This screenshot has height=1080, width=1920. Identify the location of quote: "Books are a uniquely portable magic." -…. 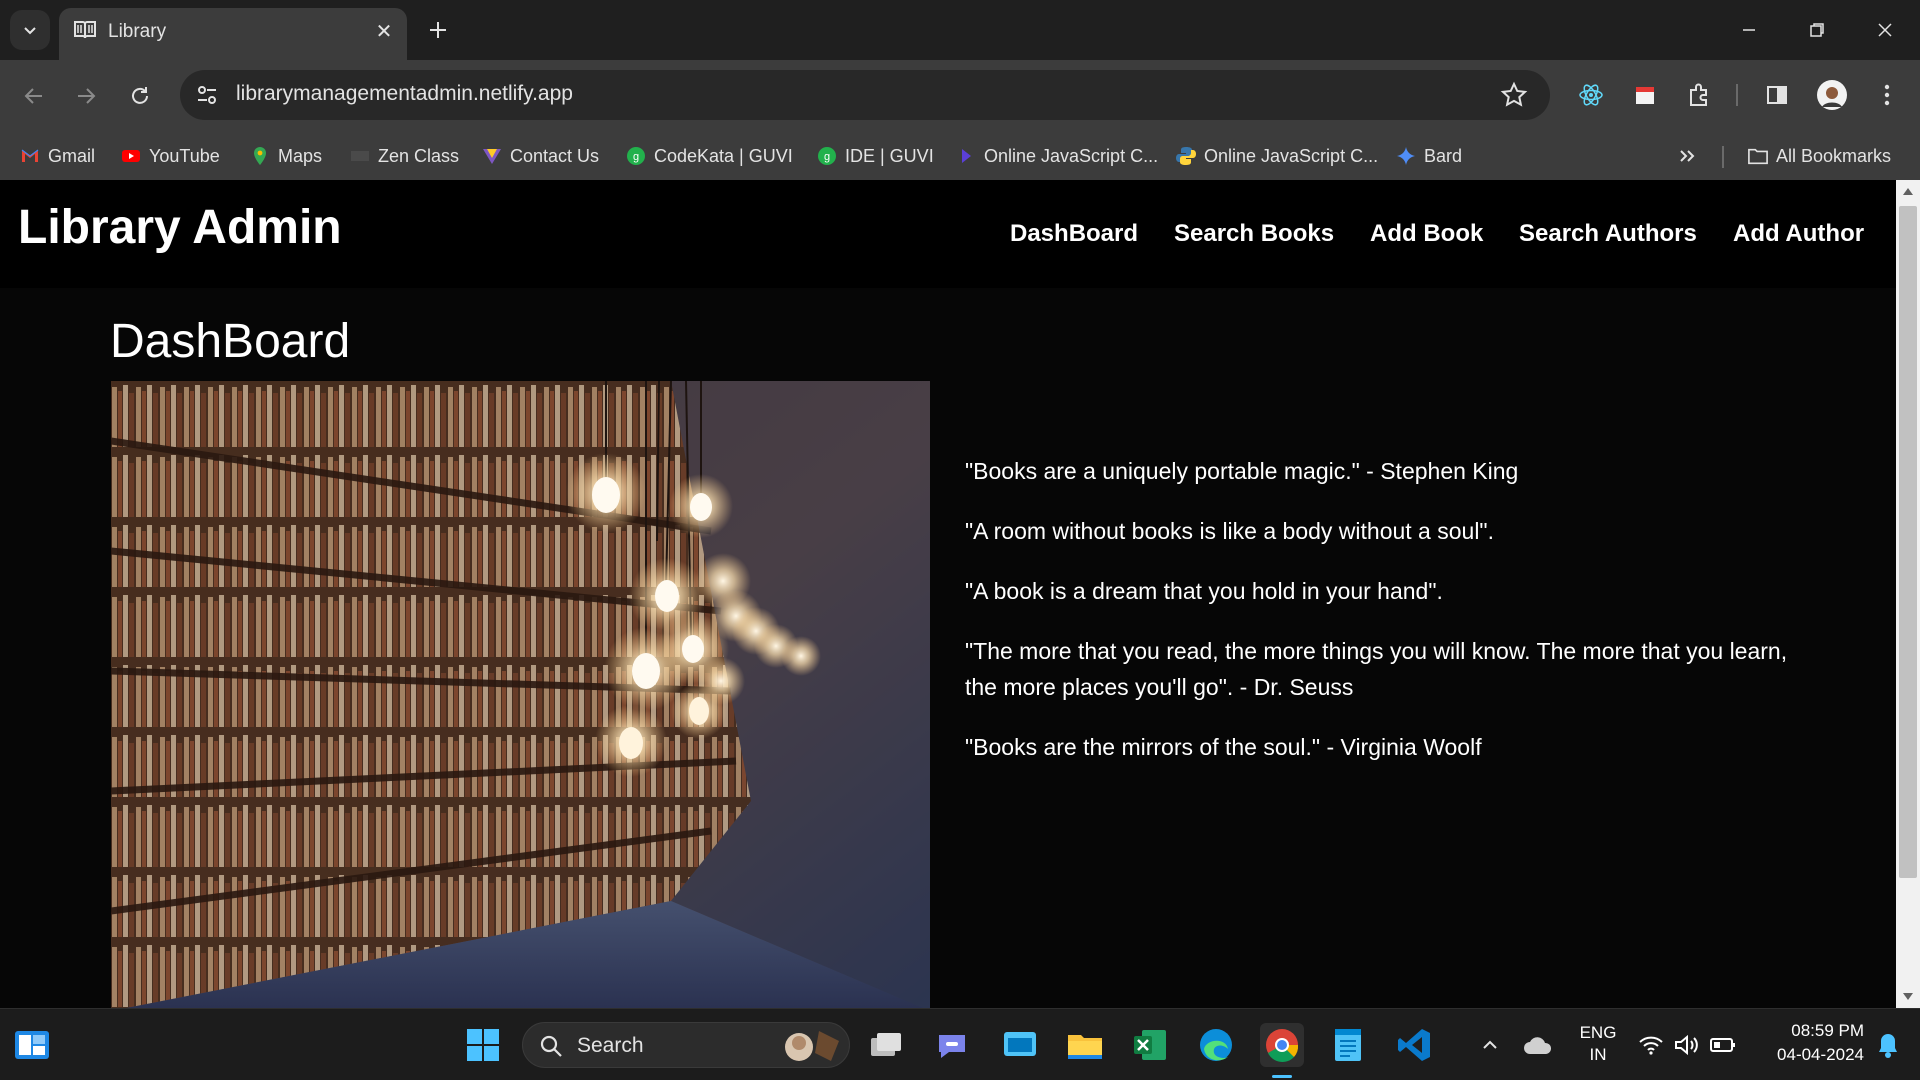
(1242, 471).